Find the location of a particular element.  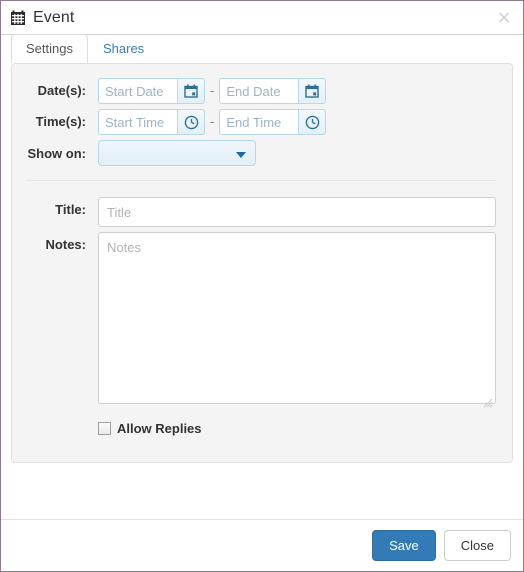

dialog-titlebar: Event × is located at coordinates (262, 18).